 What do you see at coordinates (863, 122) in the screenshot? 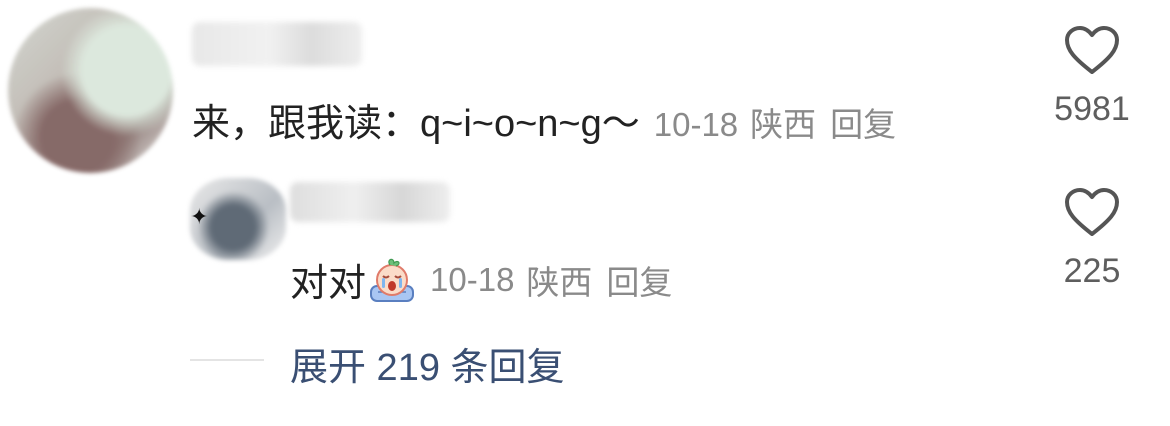
I see `comment-reply-button: 回复` at bounding box center [863, 122].